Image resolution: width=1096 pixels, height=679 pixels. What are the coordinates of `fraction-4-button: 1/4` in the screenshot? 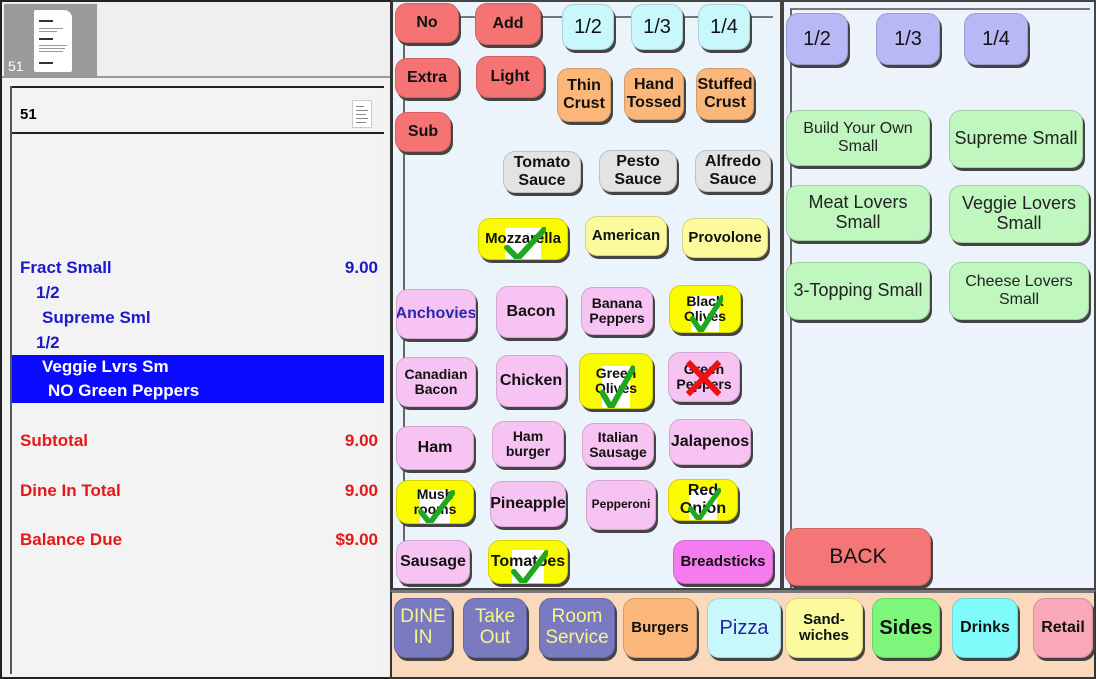 It's located at (724, 27).